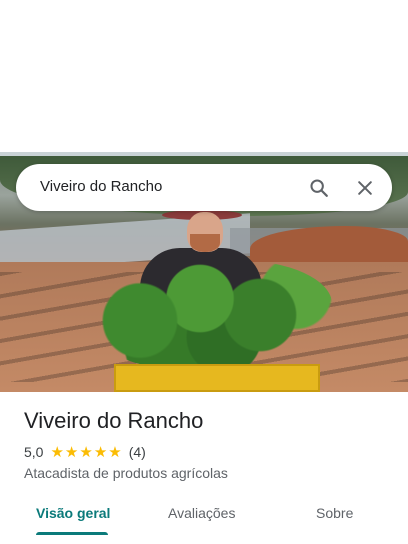 This screenshot has height=544, width=408. Describe the element at coordinates (212, 315) in the screenshot. I see `photo-seedlings` at that location.